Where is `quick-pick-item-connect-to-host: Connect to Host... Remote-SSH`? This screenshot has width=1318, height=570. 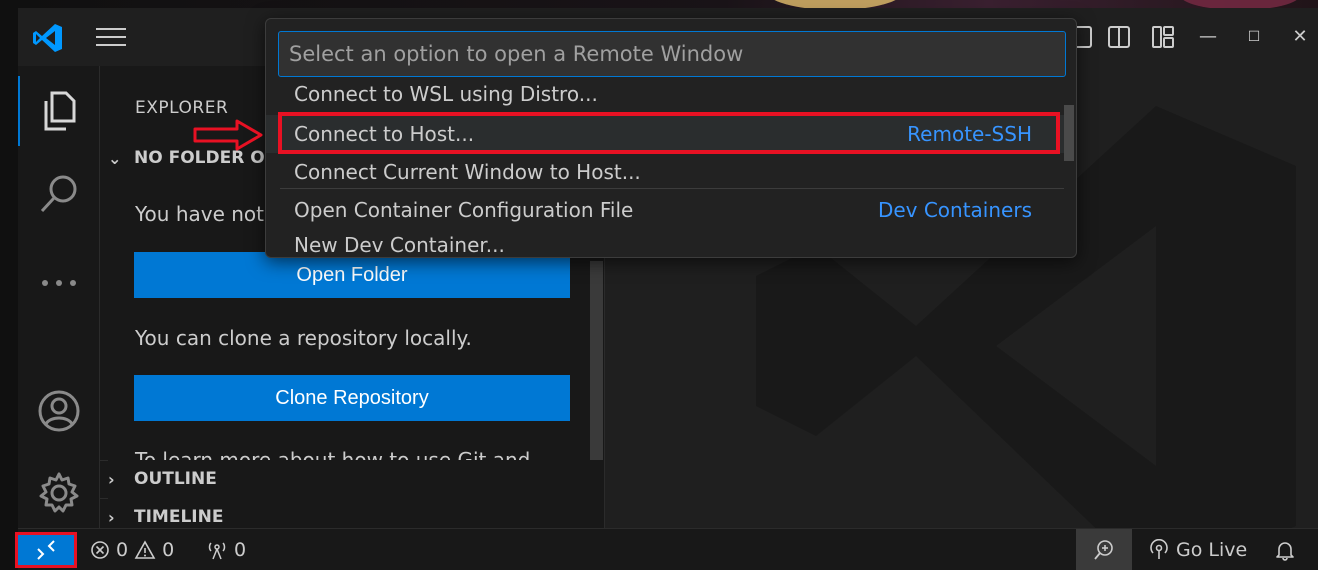 quick-pick-item-connect-to-host: Connect to Host... Remote-SSH is located at coordinates (665, 134).